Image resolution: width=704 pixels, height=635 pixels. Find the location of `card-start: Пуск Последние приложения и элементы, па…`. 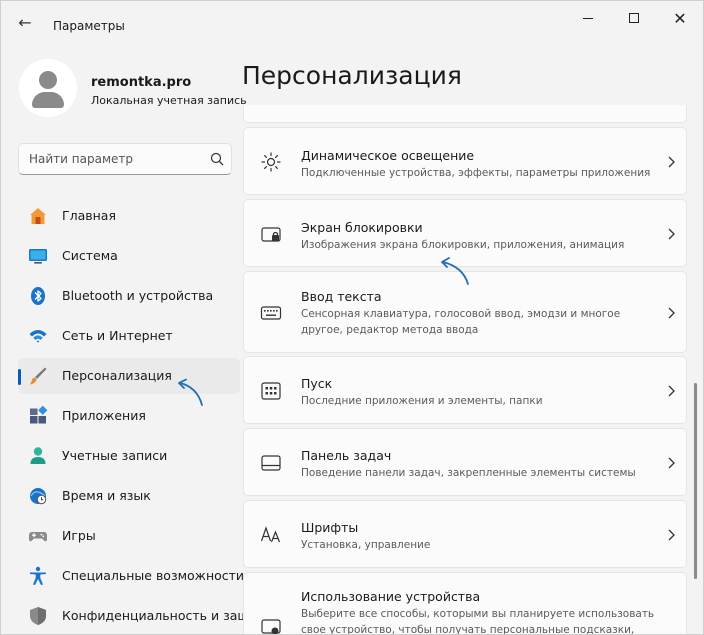

card-start: Пуск Последние приложения и элементы, па… is located at coordinates (465, 390).